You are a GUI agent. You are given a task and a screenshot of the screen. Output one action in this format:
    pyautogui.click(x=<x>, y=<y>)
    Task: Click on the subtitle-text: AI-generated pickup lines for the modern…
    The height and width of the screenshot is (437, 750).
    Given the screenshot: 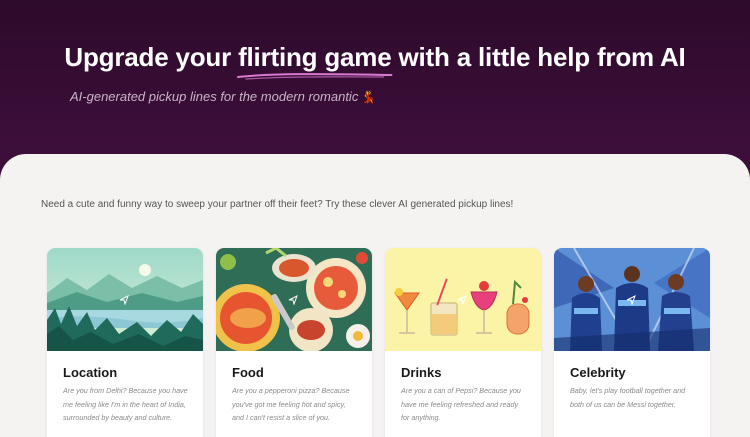 What is the action you would take?
    pyautogui.click(x=214, y=96)
    